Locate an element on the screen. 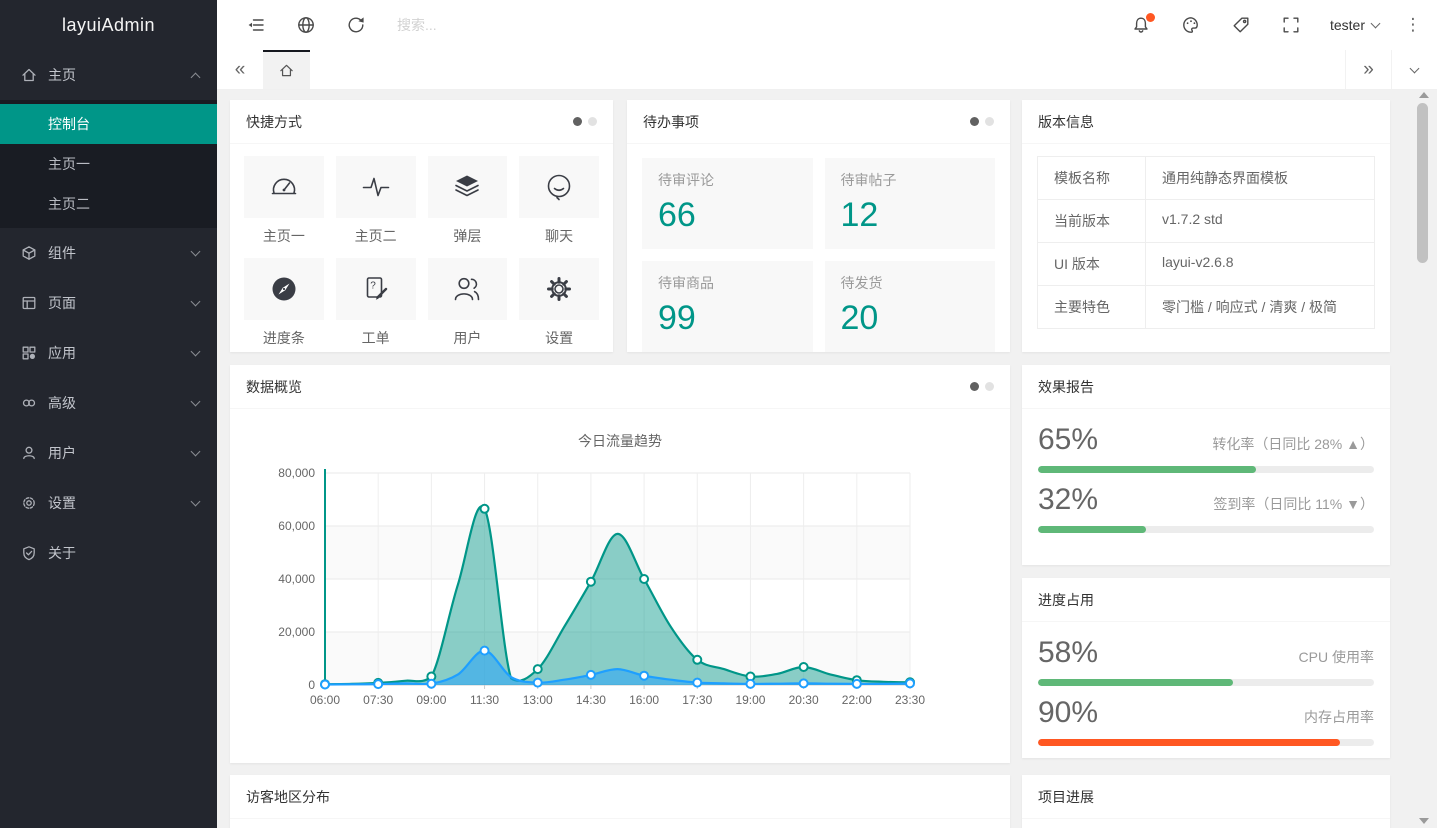 This screenshot has width=1437, height=828. work-order-icon: ? is located at coordinates (376, 288).